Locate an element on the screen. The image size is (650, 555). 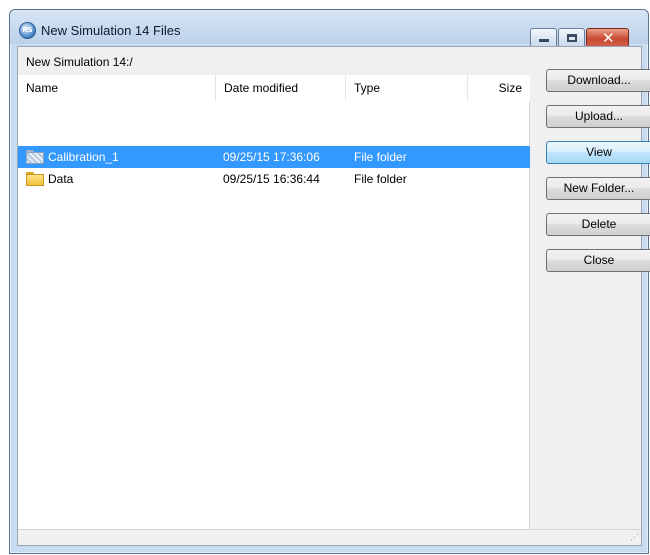
minimize-icon is located at coordinates (544, 40).